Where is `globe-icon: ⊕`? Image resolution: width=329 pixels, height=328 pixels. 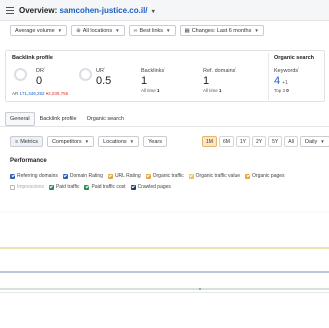 globe-icon: ⊕ is located at coordinates (78, 30).